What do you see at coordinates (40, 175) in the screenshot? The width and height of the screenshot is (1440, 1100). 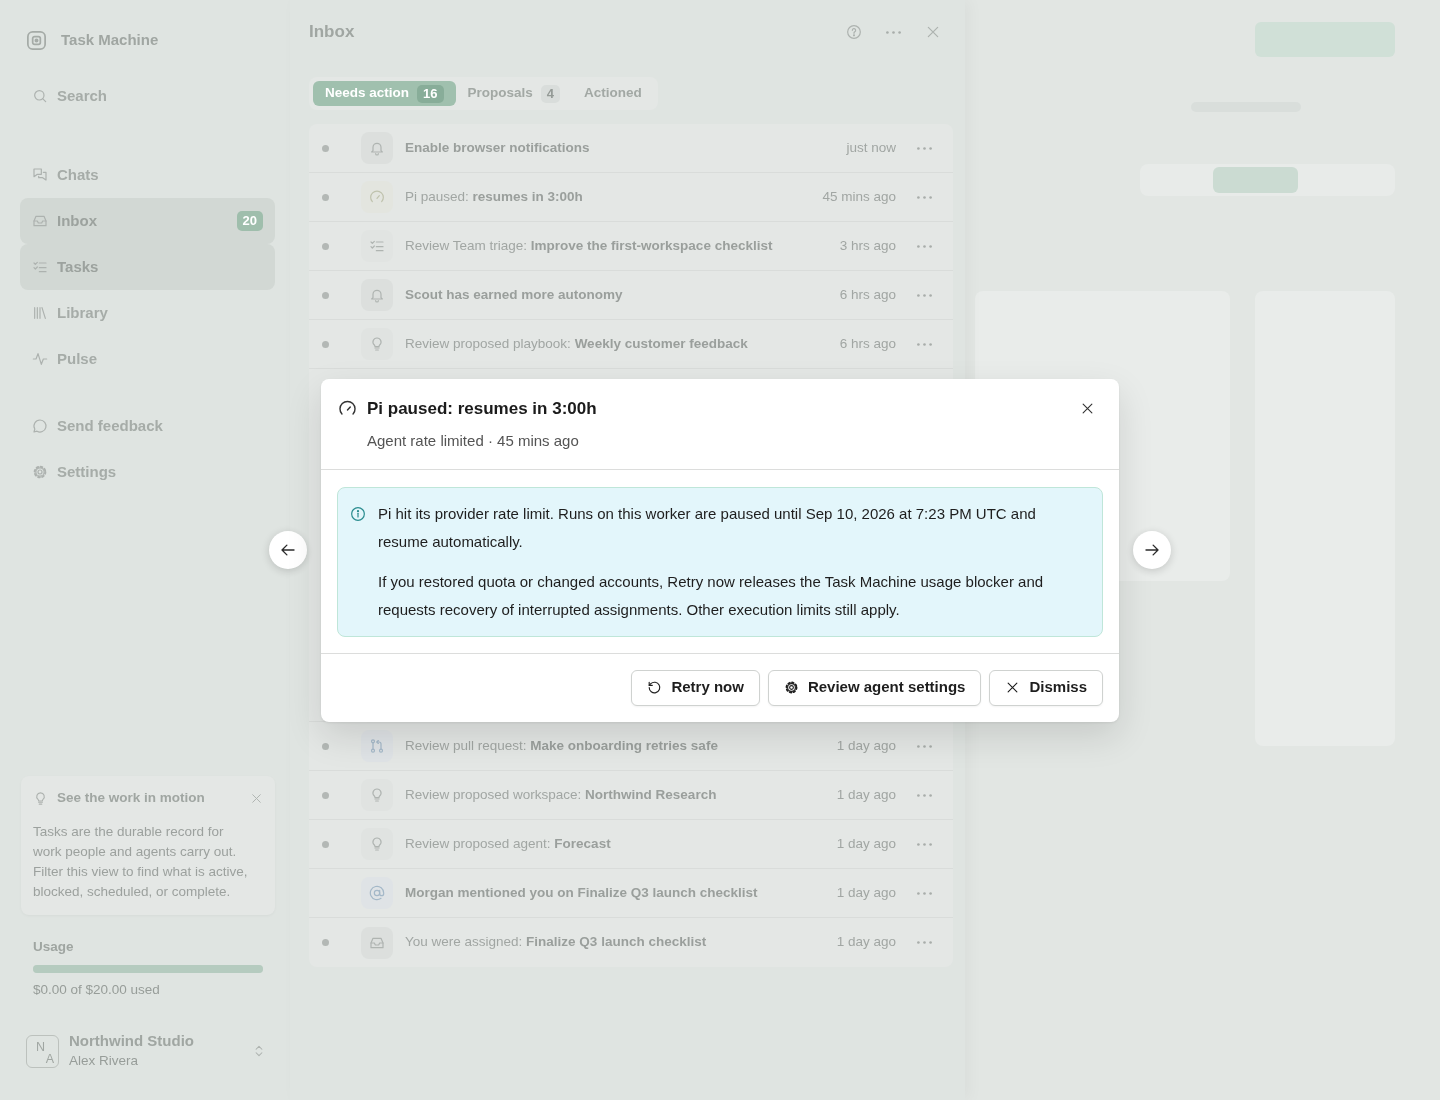 I see `chat-bubbles-icon` at bounding box center [40, 175].